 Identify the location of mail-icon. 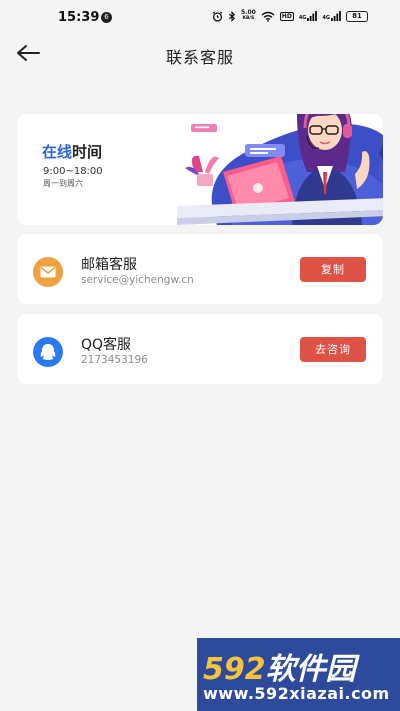
(48, 272).